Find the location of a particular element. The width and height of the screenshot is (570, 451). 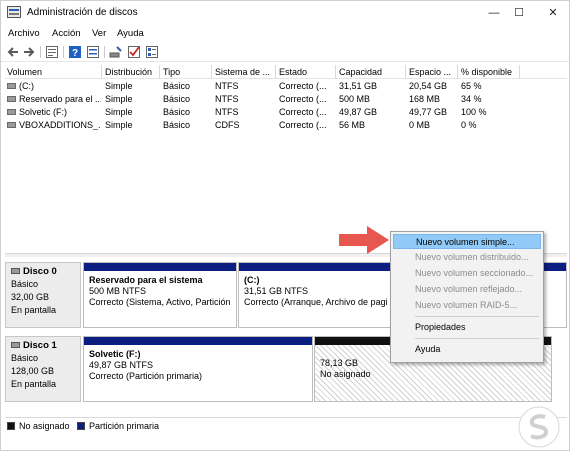

watermark-logo is located at coordinates (539, 427).